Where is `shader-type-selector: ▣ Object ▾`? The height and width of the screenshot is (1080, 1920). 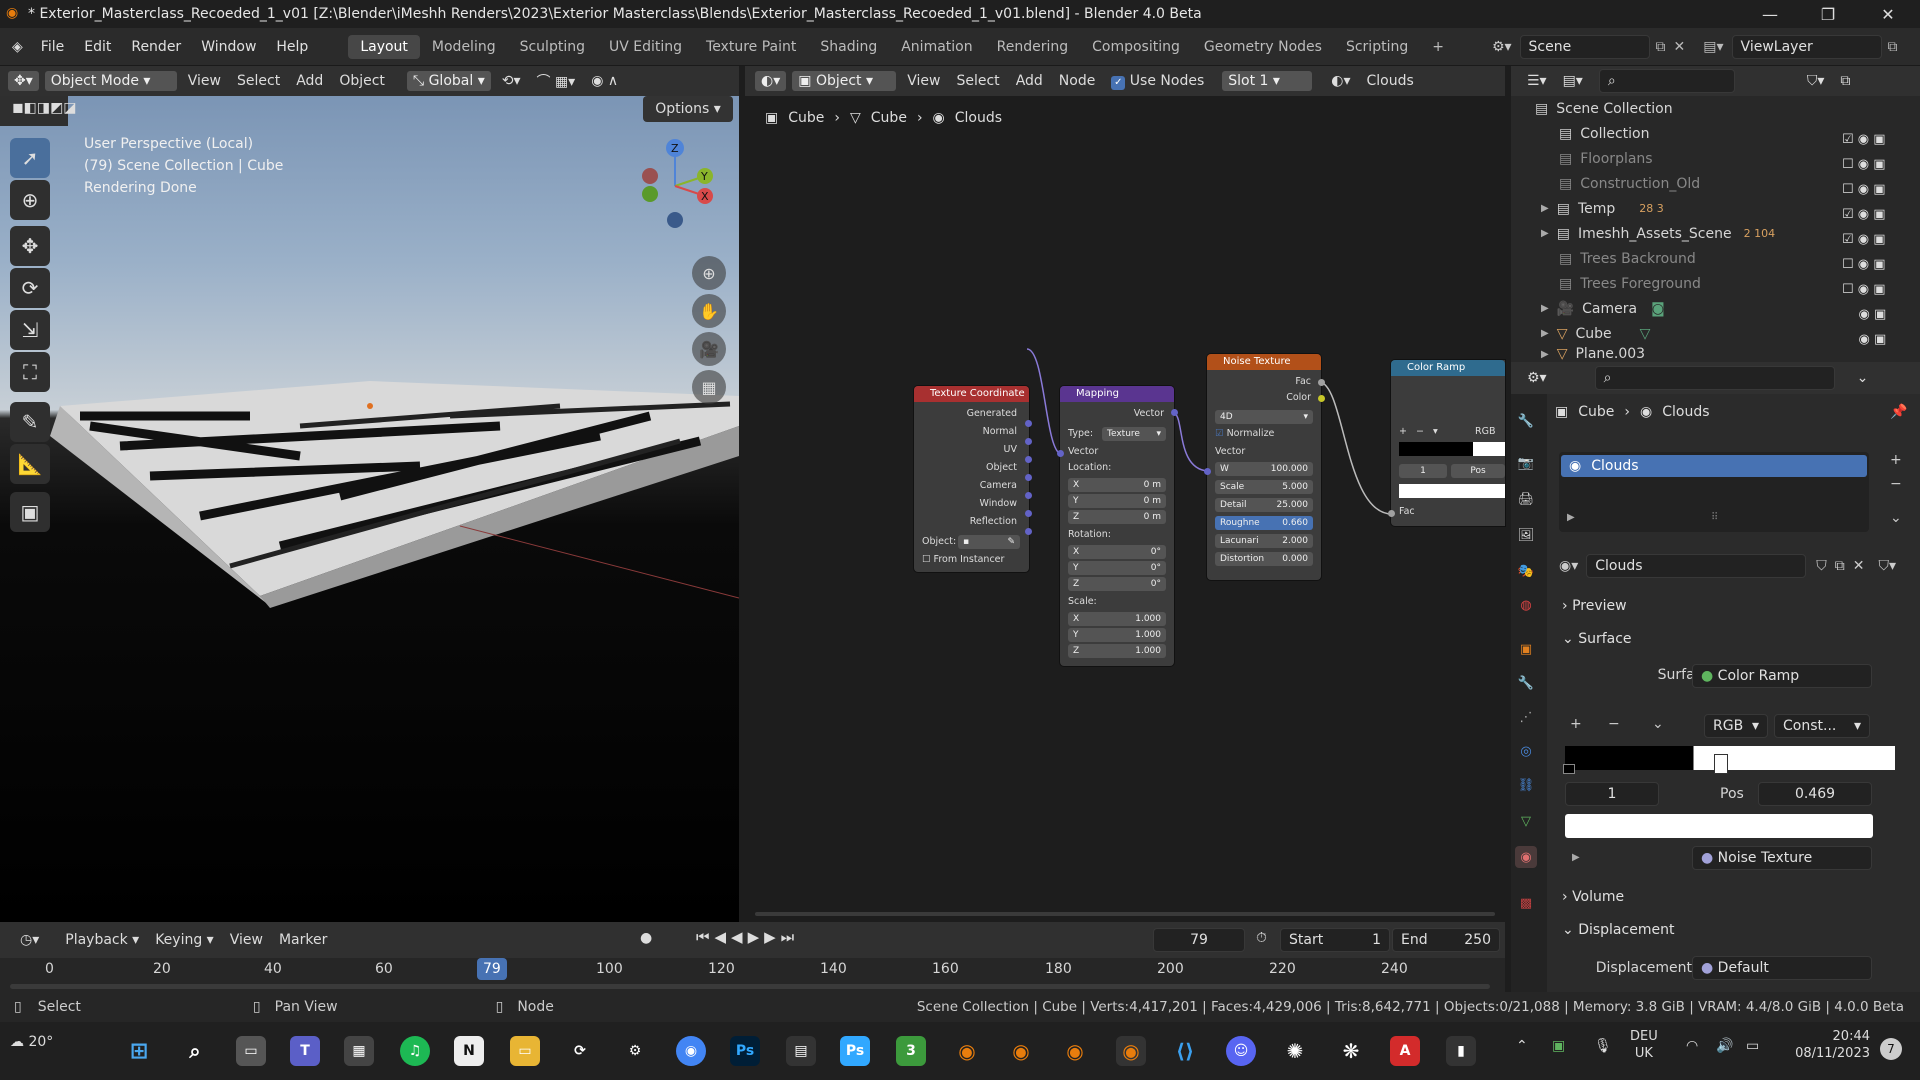 shader-type-selector: ▣ Object ▾ is located at coordinates (844, 81).